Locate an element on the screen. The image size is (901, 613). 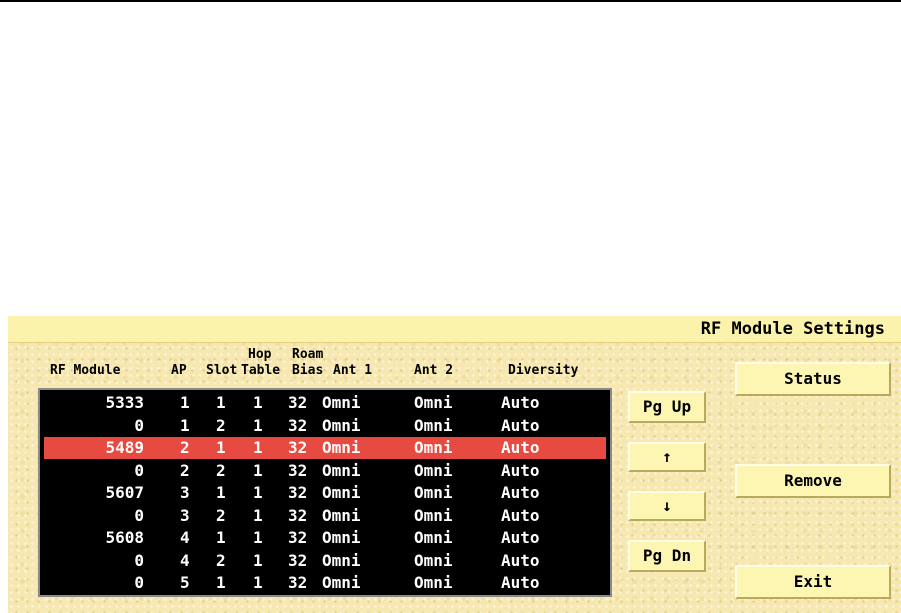
scroll-up-button: ↑ is located at coordinates (667, 457).